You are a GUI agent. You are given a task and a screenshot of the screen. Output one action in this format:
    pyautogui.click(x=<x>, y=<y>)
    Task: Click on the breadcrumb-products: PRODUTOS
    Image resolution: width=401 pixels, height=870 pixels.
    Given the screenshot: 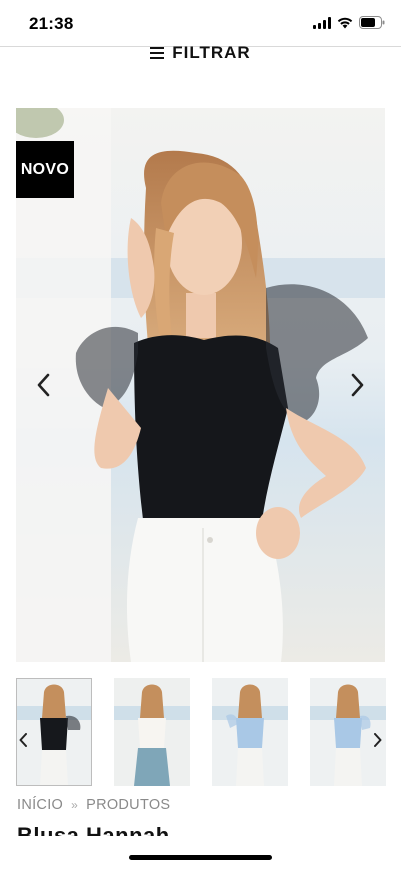 What is the action you would take?
    pyautogui.click(x=128, y=805)
    